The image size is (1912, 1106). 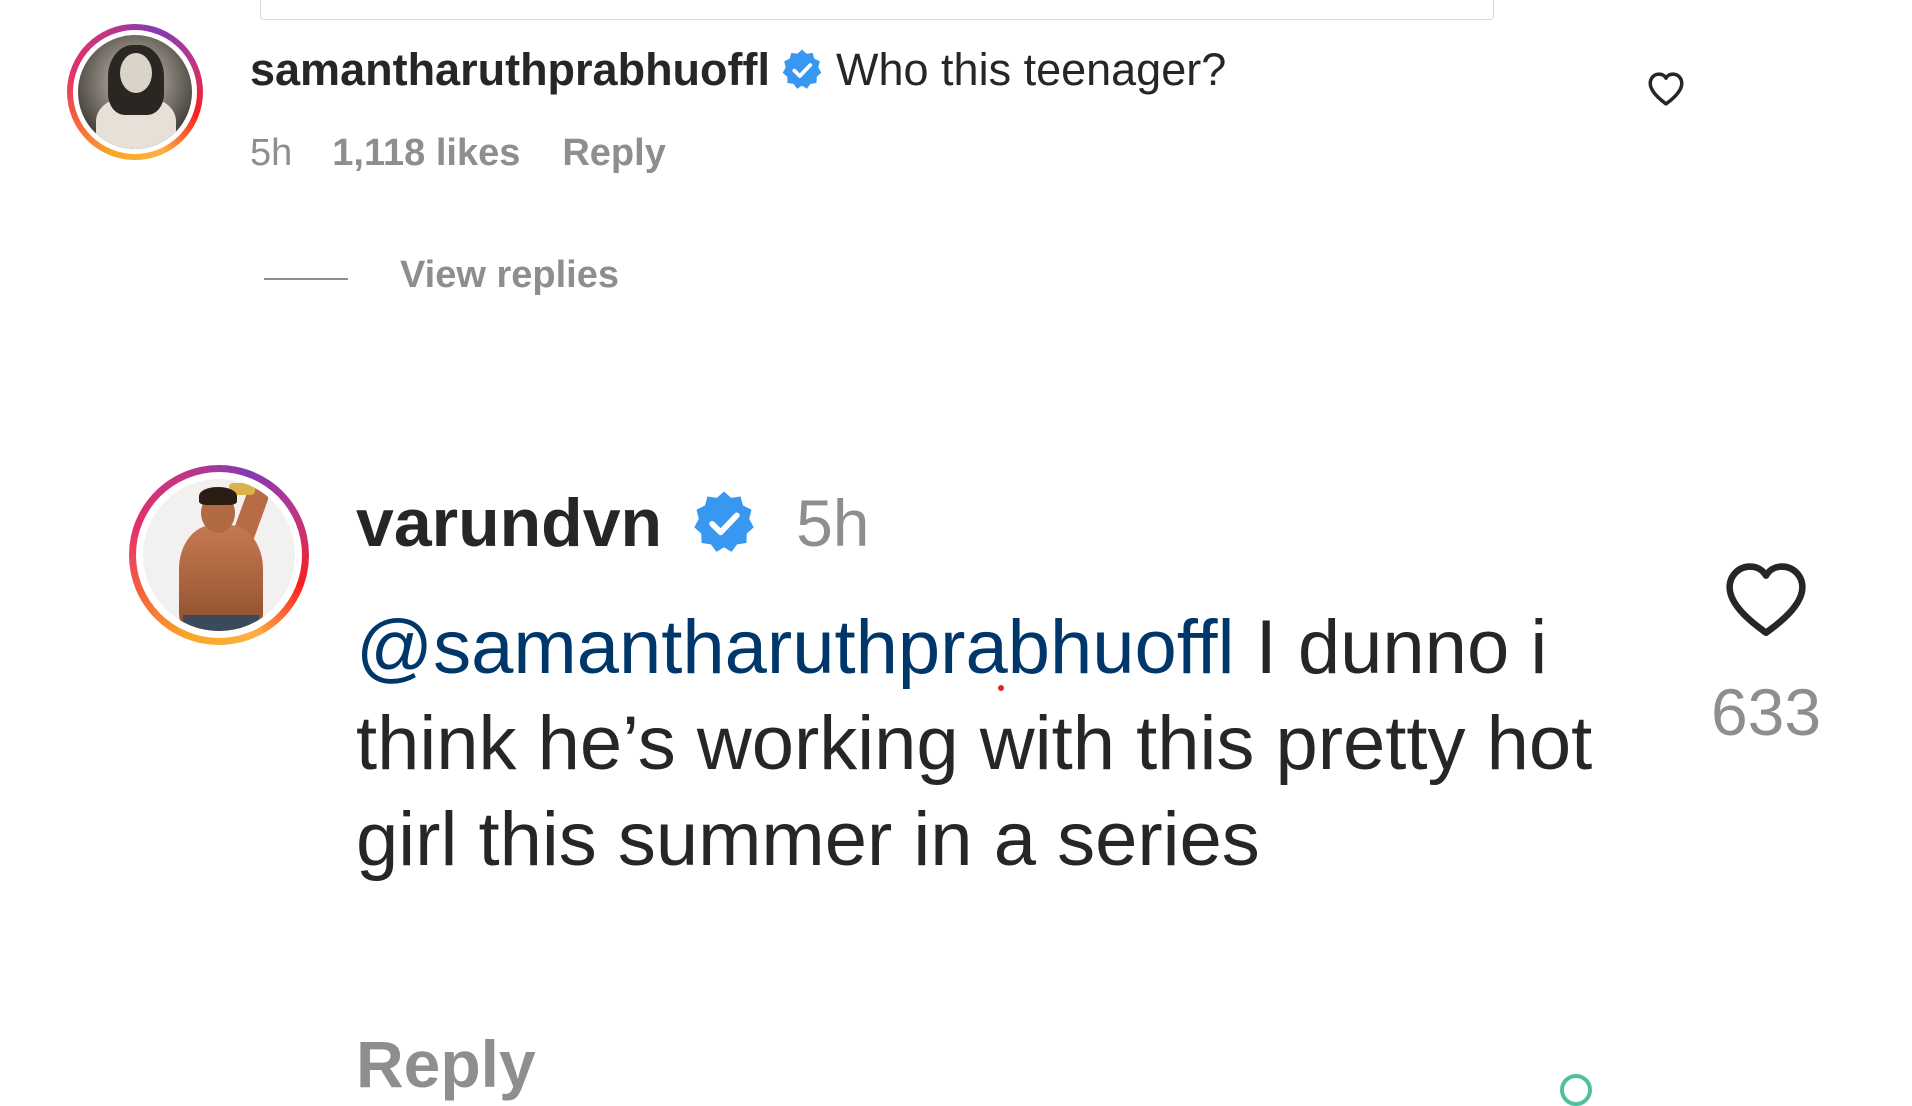 I want to click on view-replies-divider, so click(x=306, y=279).